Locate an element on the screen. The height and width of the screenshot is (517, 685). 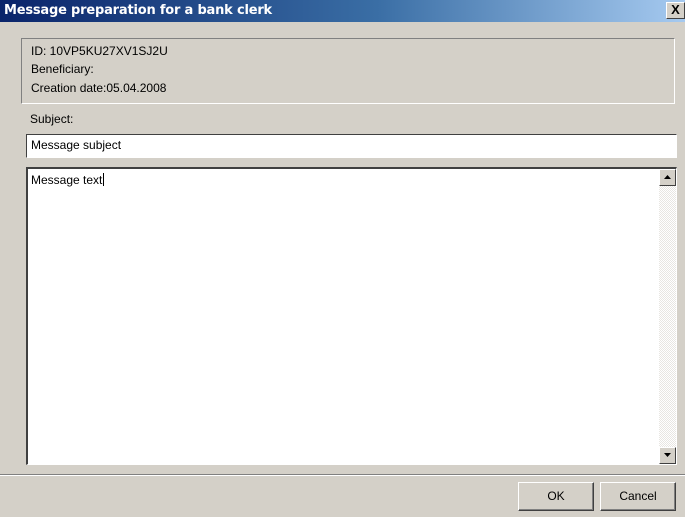
title-bar: Message preparation for a bank clerk X is located at coordinates (342, 11).